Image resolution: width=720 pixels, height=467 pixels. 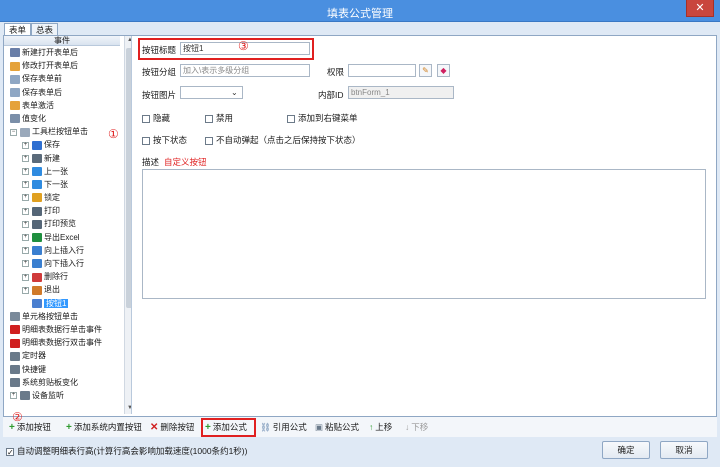 What do you see at coordinates (700, 8) in the screenshot?
I see `close-button: ✕` at bounding box center [700, 8].